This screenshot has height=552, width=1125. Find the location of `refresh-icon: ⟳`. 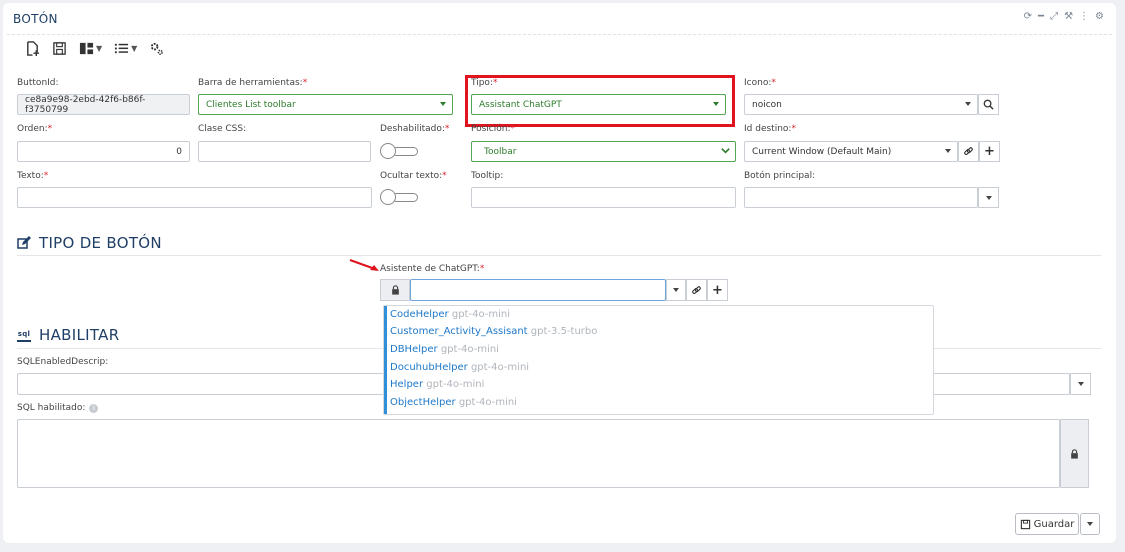

refresh-icon: ⟳ is located at coordinates (1028, 16).